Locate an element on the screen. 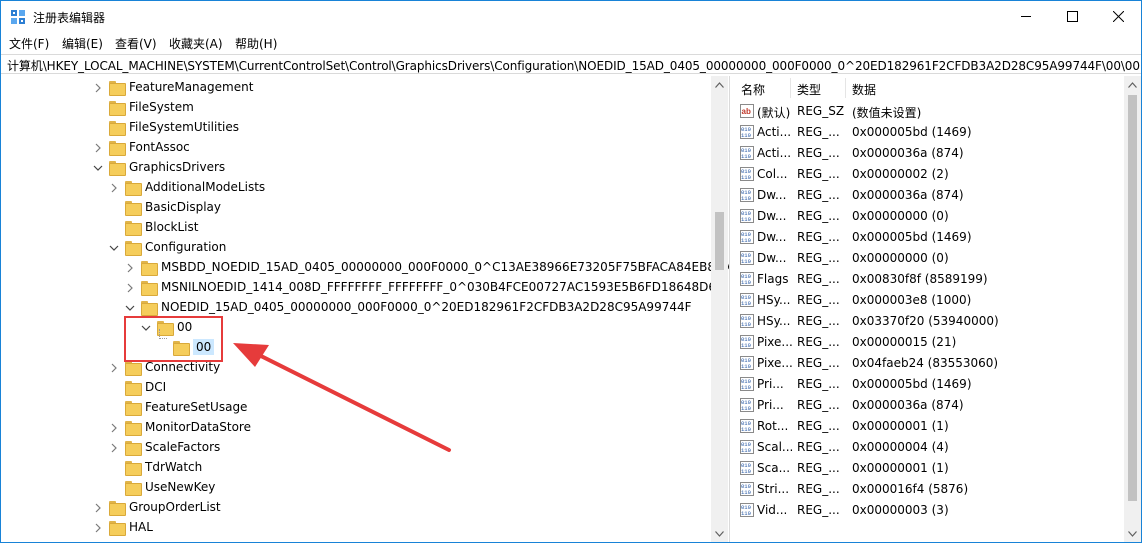 The height and width of the screenshot is (543, 1142). tree-node: HAL is located at coordinates (123, 527).